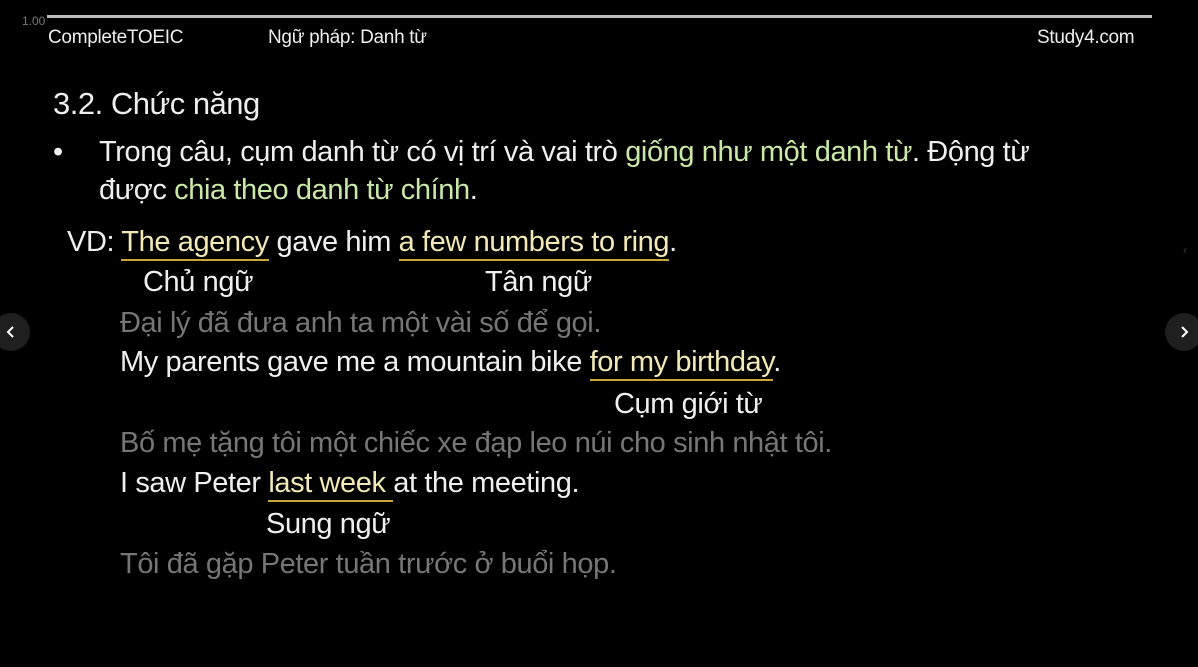  What do you see at coordinates (1185, 332) in the screenshot?
I see `chevron-right-icon` at bounding box center [1185, 332].